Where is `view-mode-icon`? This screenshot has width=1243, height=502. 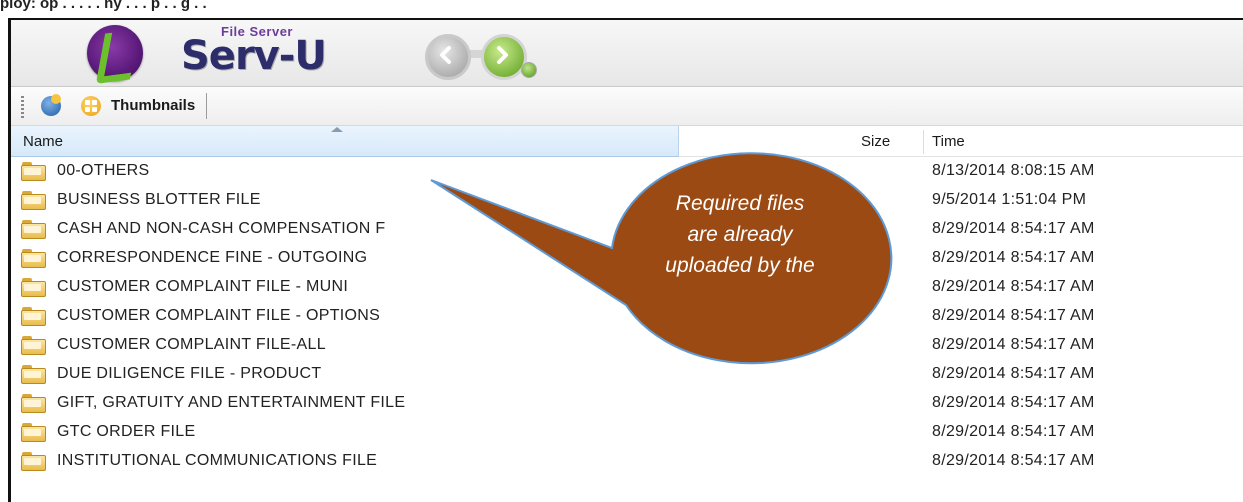
view-mode-icon is located at coordinates (91, 106).